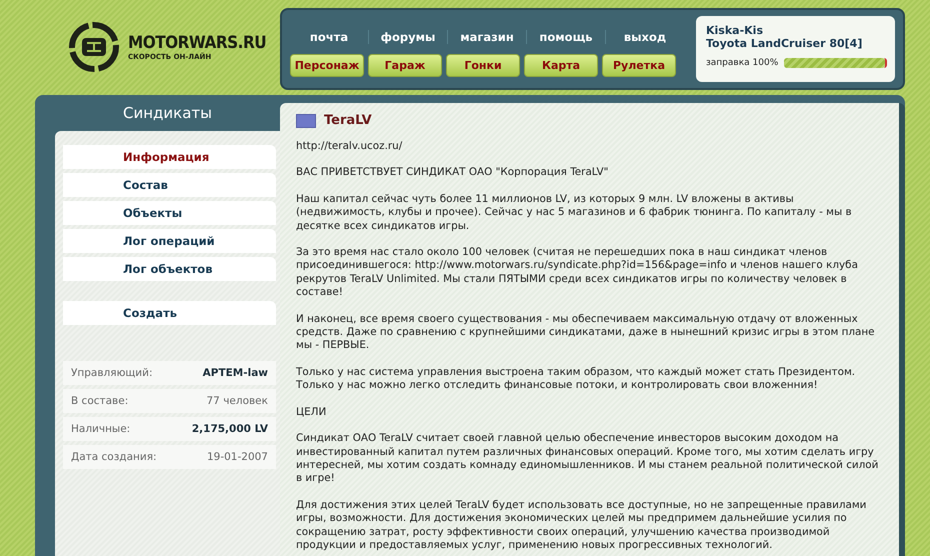 The height and width of the screenshot is (556, 930). Describe the element at coordinates (237, 457) in the screenshot. I see `info-value: 19-01-2007` at that location.